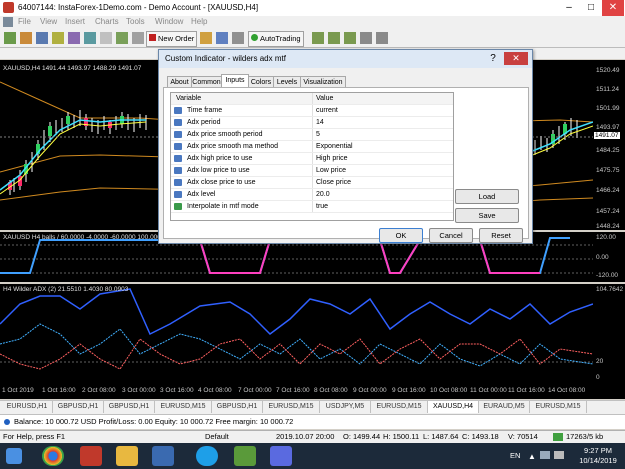 This screenshot has width=625, height=469. What do you see at coordinates (488, 390) in the screenshot?
I see `time-label: 11 Oct 00:00` at bounding box center [488, 390].